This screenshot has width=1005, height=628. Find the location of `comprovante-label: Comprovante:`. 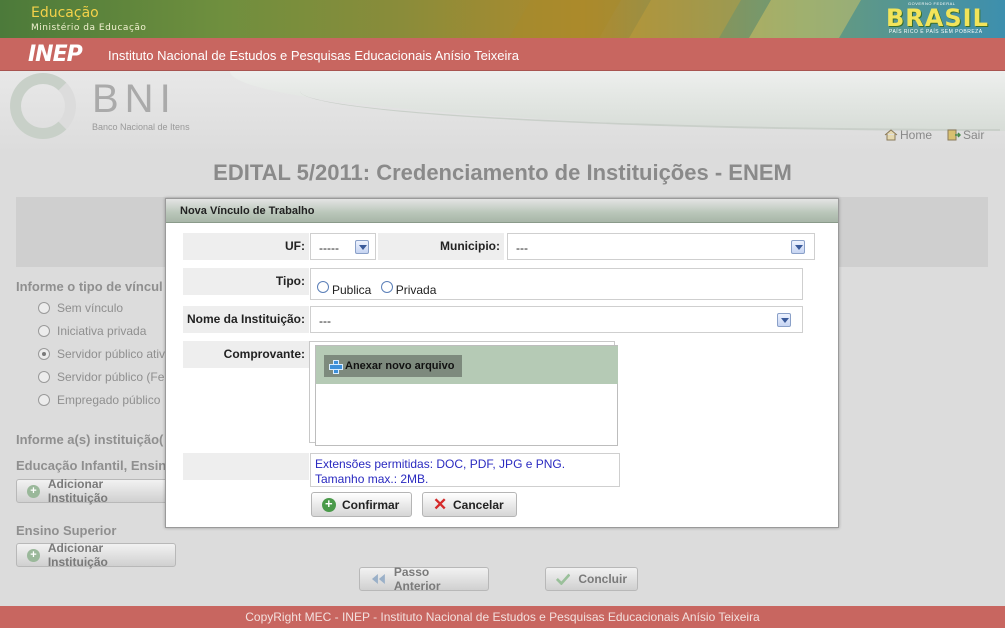

comprovante-label: Comprovante: is located at coordinates (246, 354).